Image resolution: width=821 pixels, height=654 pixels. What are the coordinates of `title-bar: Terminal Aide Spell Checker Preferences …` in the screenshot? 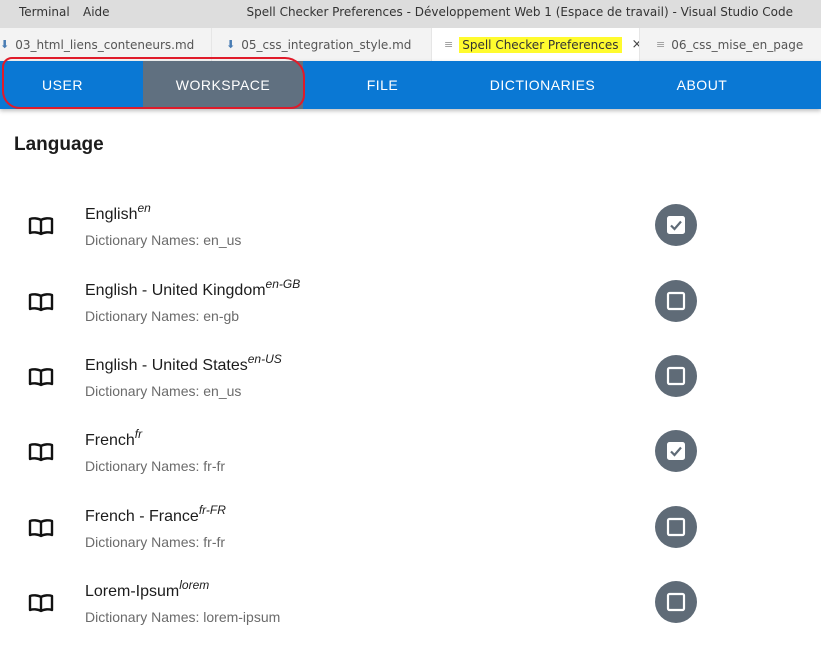 It's located at (410, 14).